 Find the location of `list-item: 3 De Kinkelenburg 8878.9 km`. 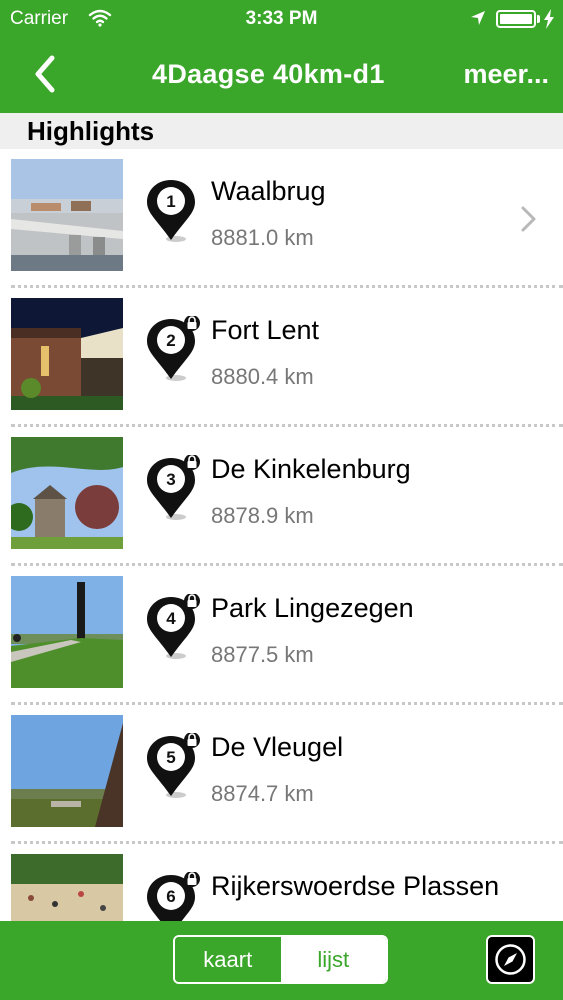

list-item: 3 De Kinkelenburg 8878.9 km is located at coordinates (281, 496).